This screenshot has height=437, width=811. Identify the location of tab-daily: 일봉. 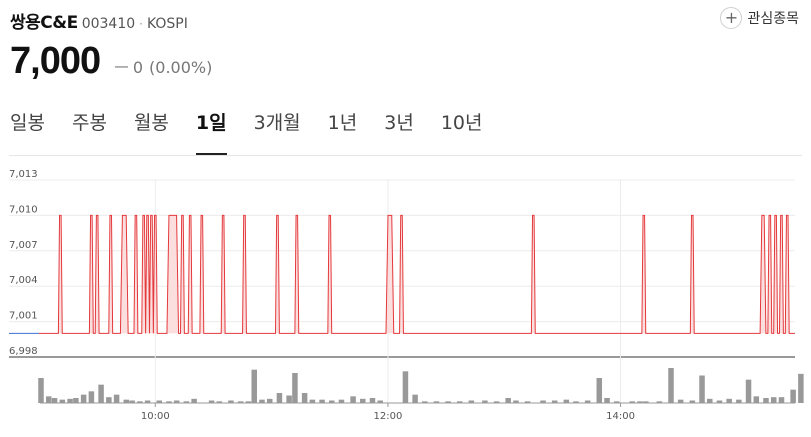
(27, 121).